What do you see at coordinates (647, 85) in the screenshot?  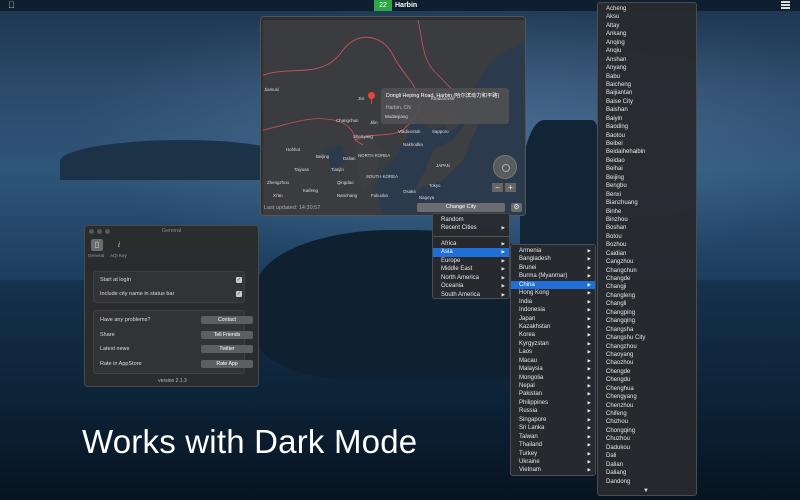 I see `city-menu-item: Baicheng` at bounding box center [647, 85].